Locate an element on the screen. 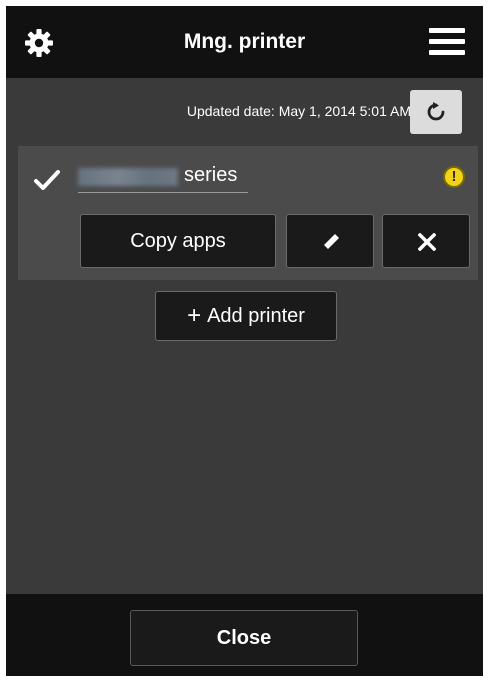 The height and width of the screenshot is (682, 489). page-title: Mng. printer is located at coordinates (244, 41).